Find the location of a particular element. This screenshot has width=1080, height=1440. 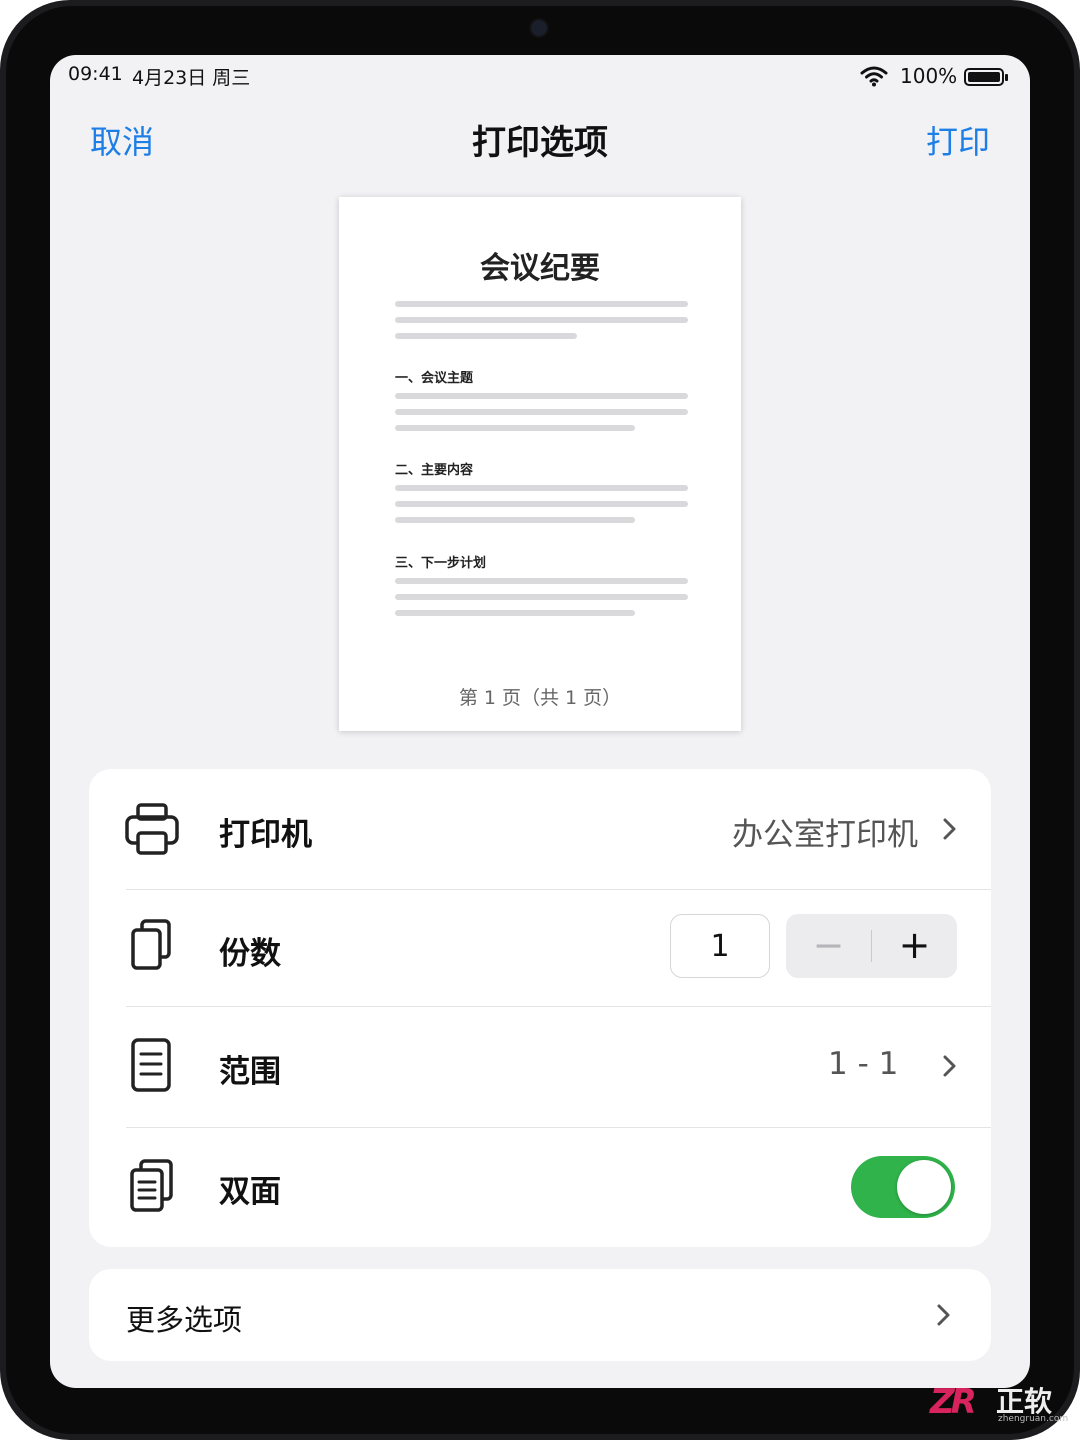

copies-icon is located at coordinates (151, 944).